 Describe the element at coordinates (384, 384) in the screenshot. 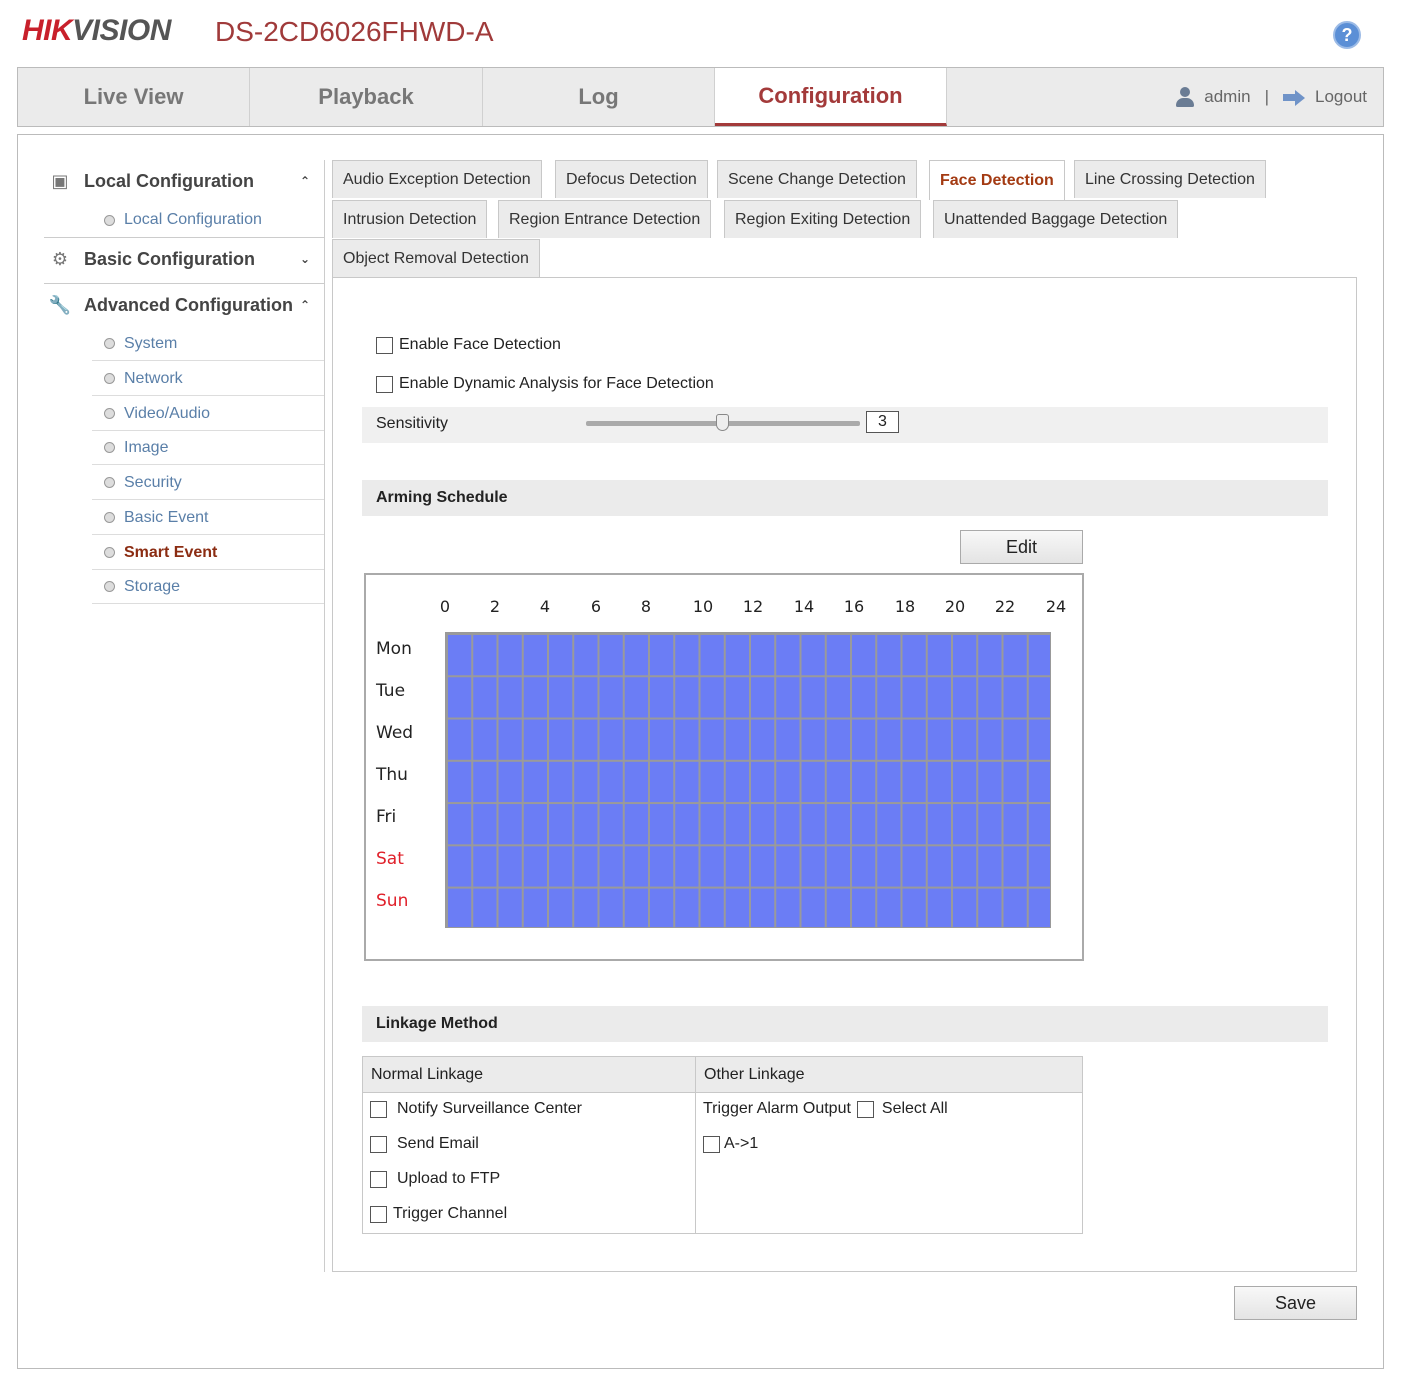

I see `enable-dynamic-analysis-checkbox` at that location.